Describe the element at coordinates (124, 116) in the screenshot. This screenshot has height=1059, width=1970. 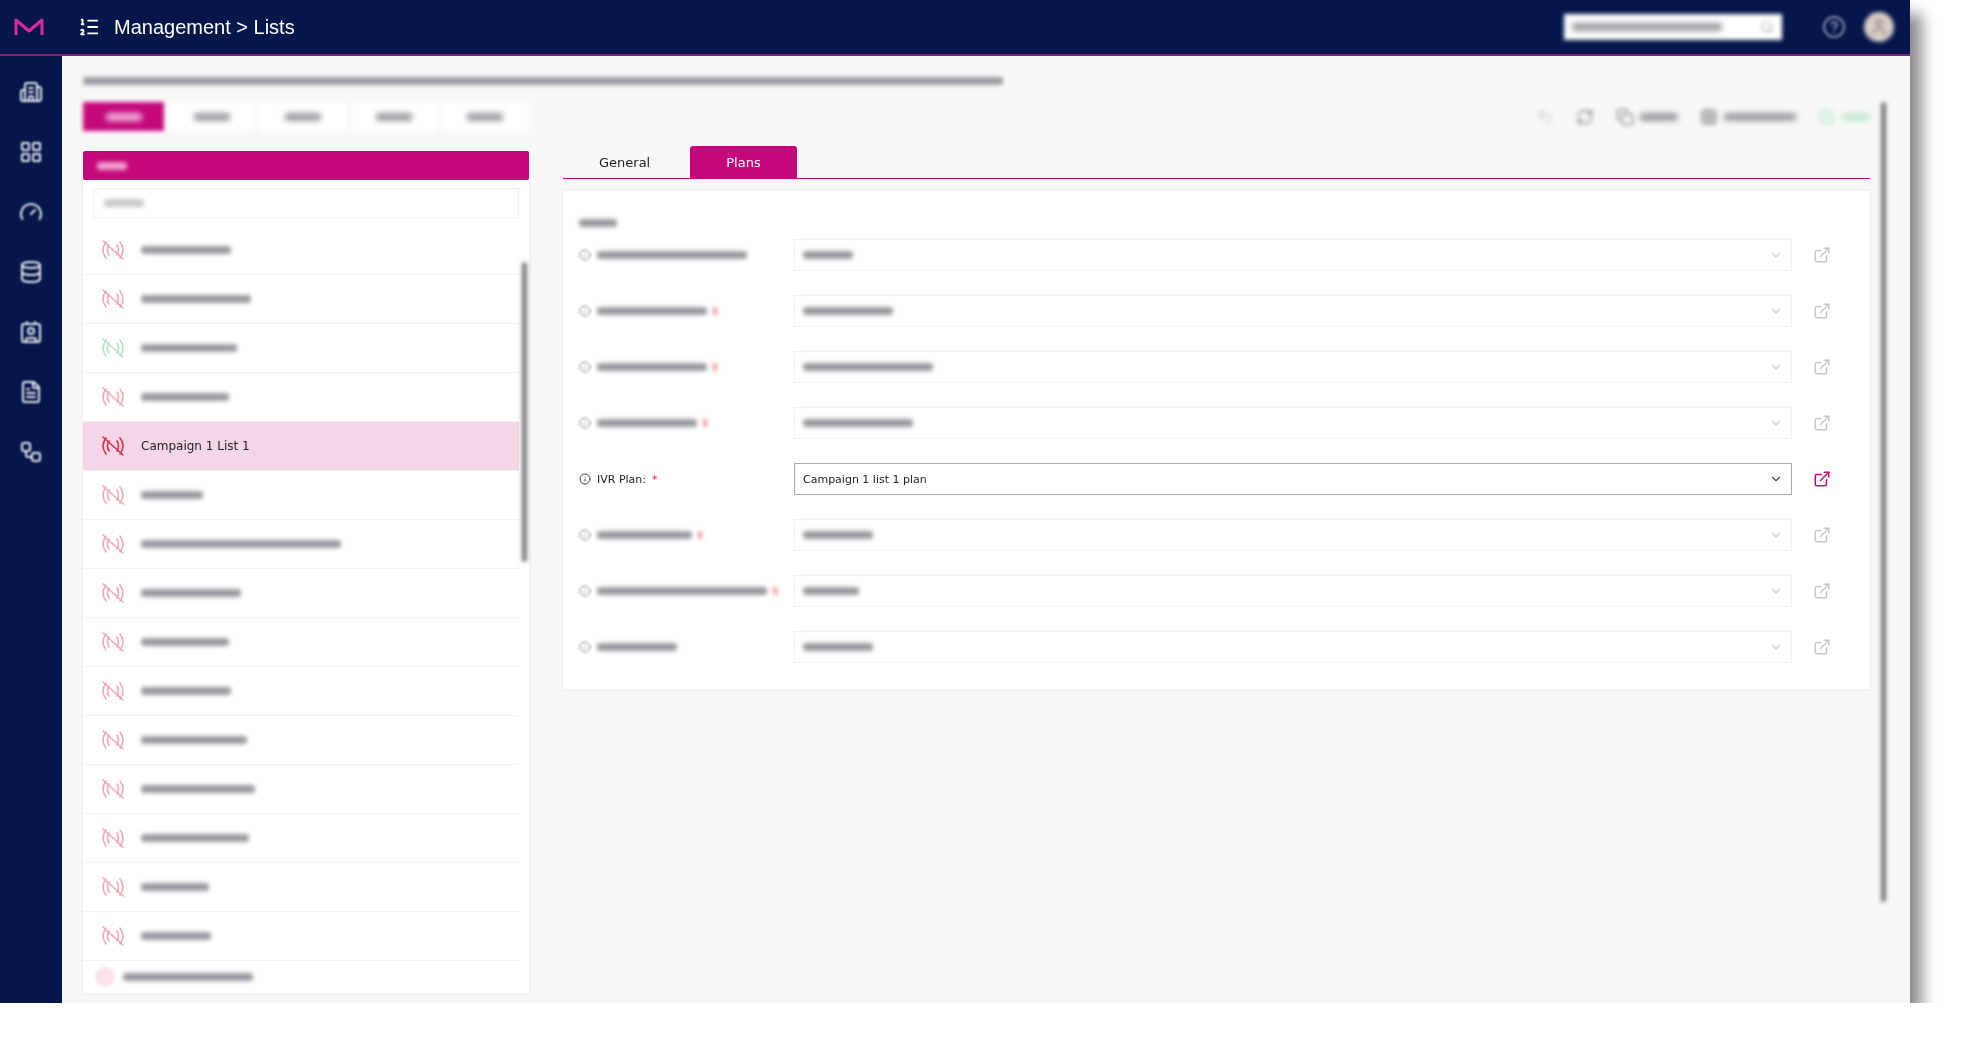
I see `filter-tab` at that location.